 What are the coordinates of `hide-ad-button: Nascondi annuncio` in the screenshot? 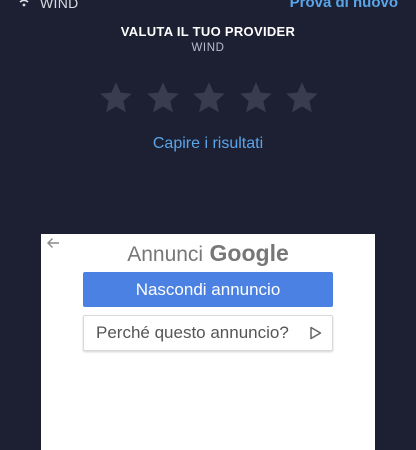 It's located at (208, 289).